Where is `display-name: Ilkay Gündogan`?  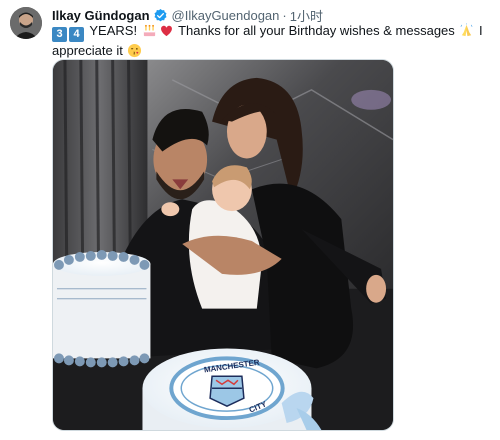 display-name: Ilkay Gündogan is located at coordinates (101, 15).